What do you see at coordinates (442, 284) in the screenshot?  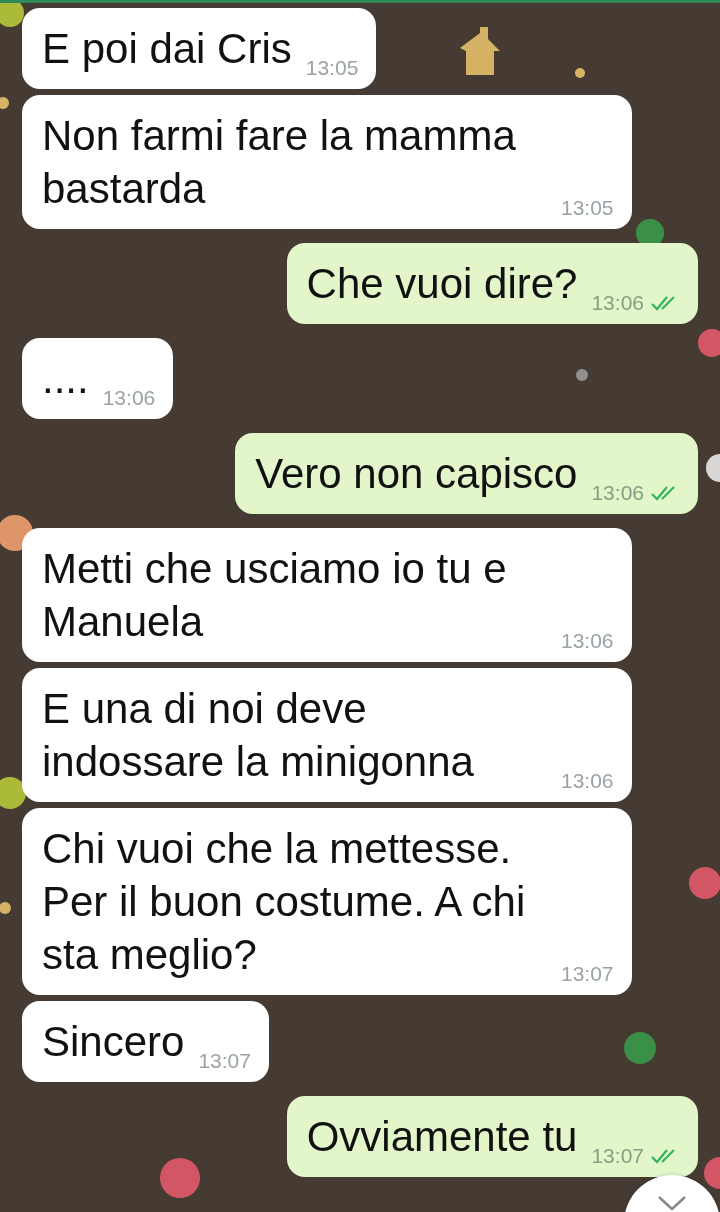 I see `message-text: Che vuoi dire?` at bounding box center [442, 284].